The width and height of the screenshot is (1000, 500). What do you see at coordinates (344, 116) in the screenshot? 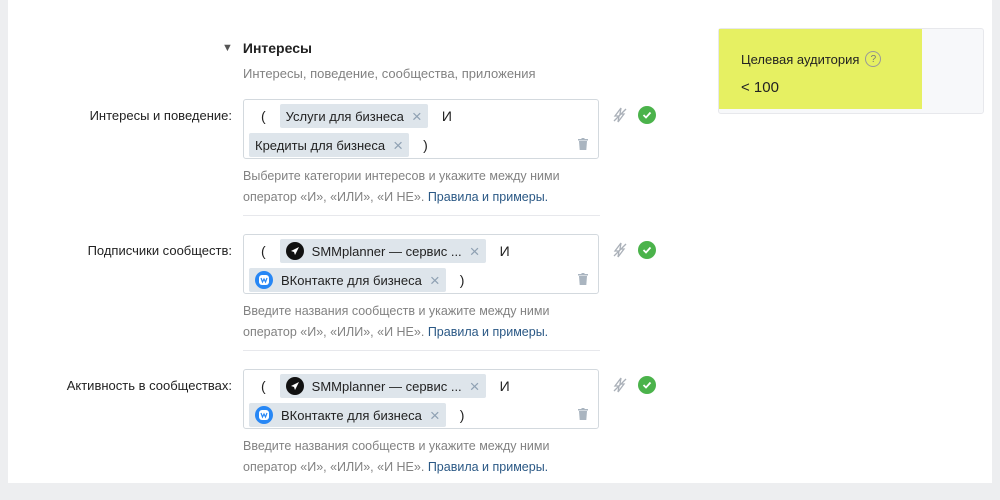
I see `token-label: Услуги для бизнеса` at bounding box center [344, 116].